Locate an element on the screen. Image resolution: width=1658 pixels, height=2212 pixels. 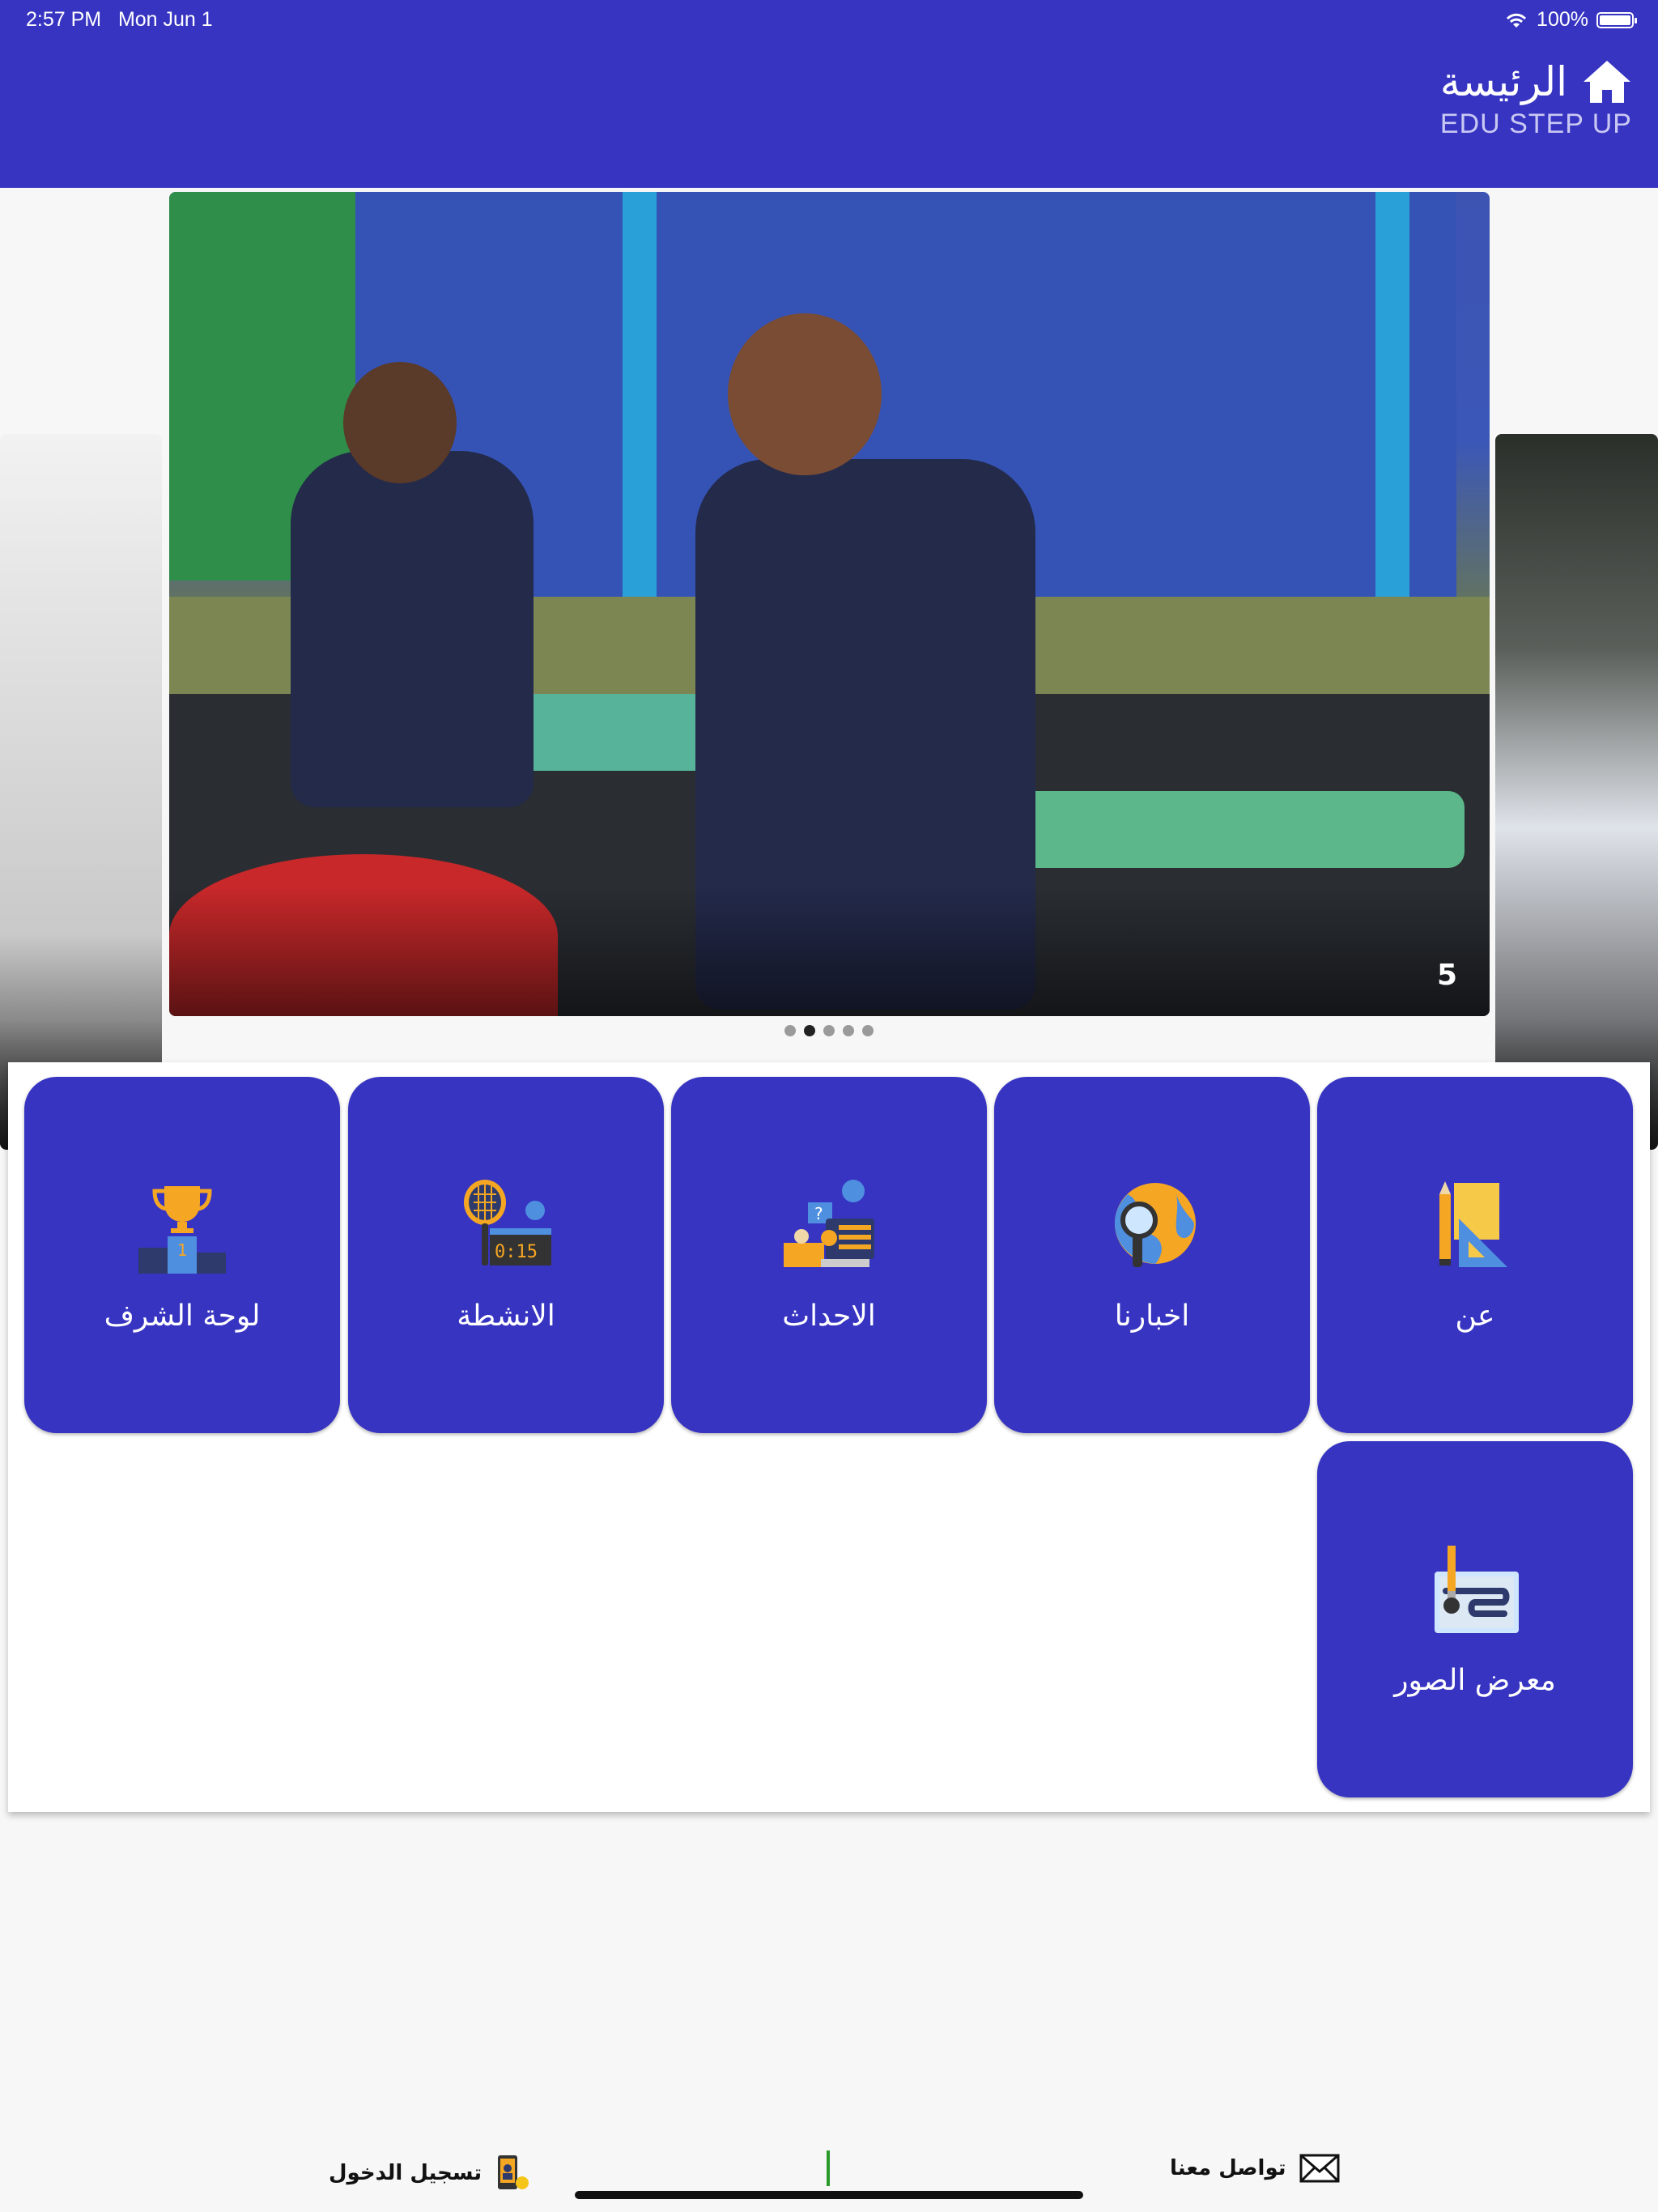
tile-news: اخبارنا is located at coordinates (1152, 1255).